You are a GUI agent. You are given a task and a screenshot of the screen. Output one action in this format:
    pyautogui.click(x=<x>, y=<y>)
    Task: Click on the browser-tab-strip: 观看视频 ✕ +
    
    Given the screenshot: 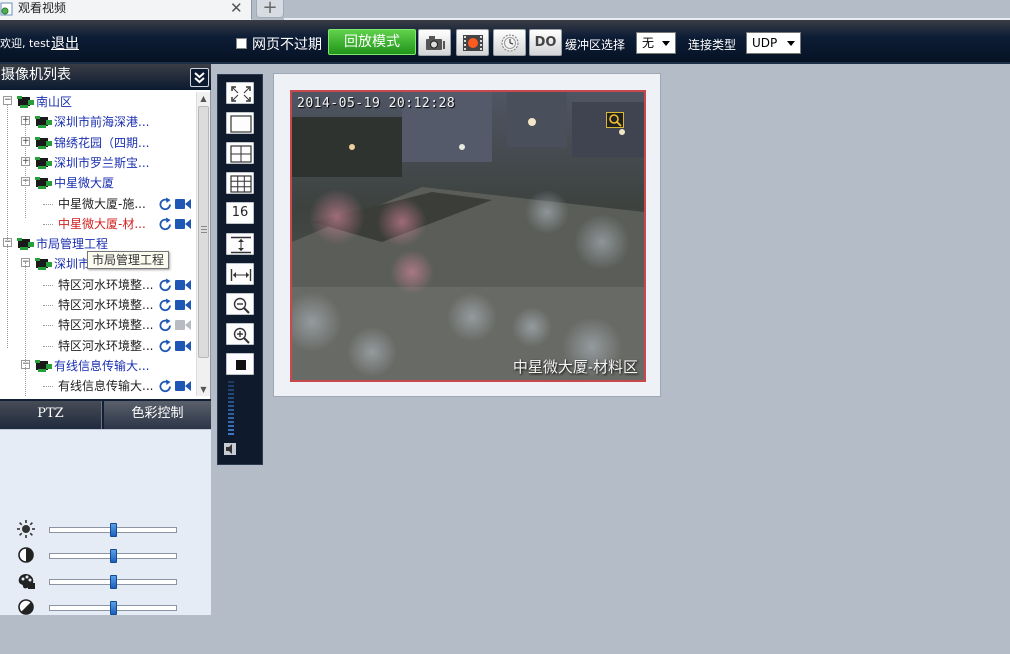 What is the action you would take?
    pyautogui.click(x=505, y=10)
    